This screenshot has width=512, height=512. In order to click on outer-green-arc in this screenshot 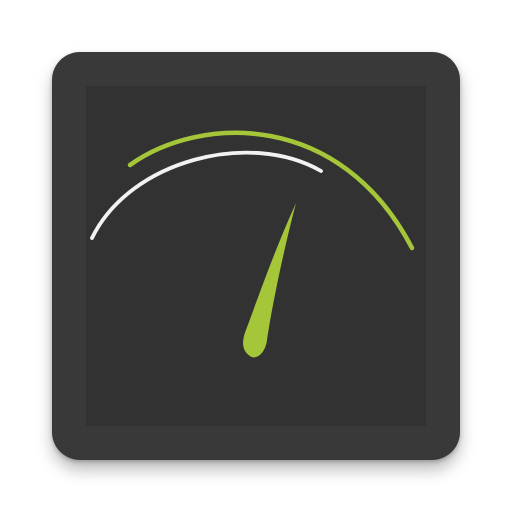, I will do `click(271, 190)`.